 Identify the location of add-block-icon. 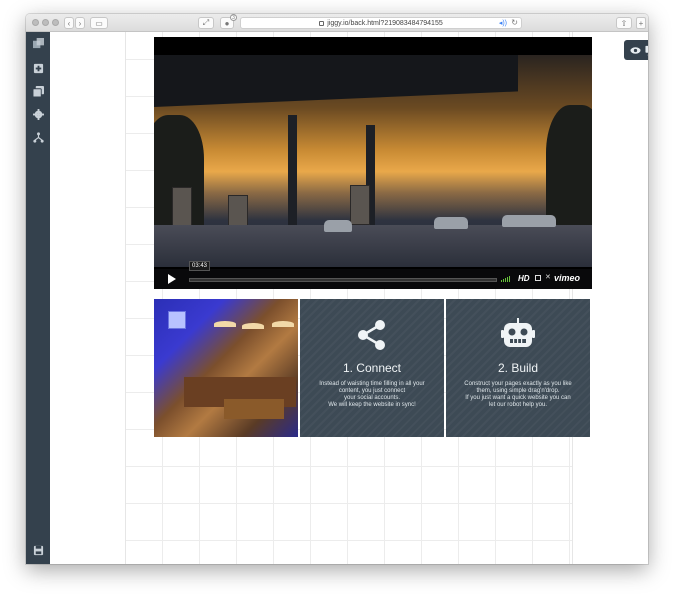
(38, 68).